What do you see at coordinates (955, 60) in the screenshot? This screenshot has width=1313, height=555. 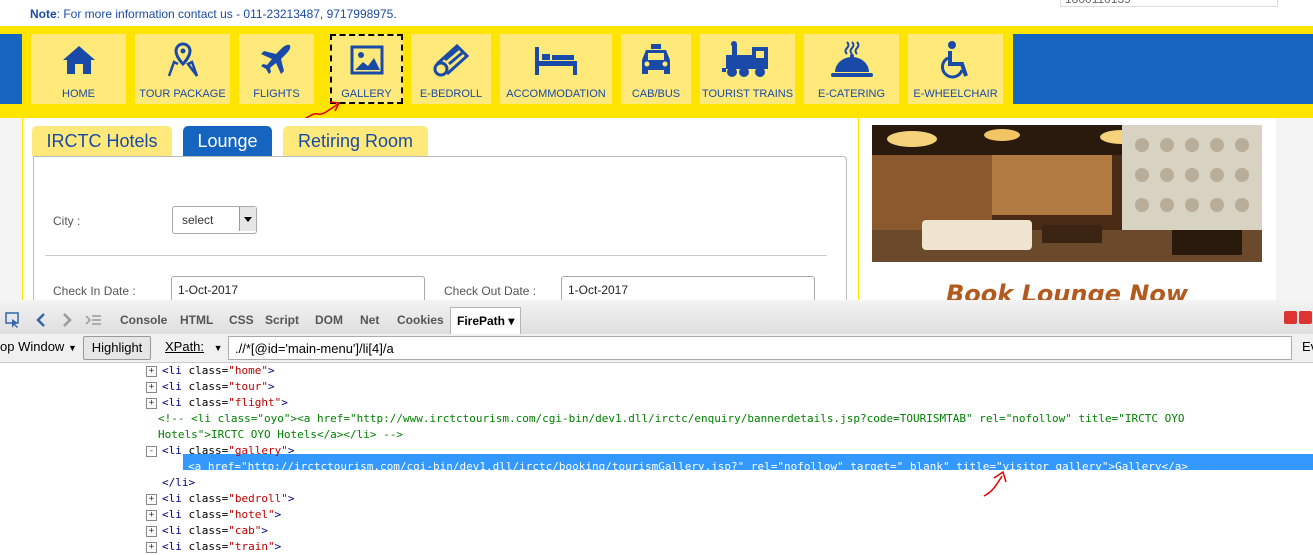 I see `wheelchair-icon` at bounding box center [955, 60].